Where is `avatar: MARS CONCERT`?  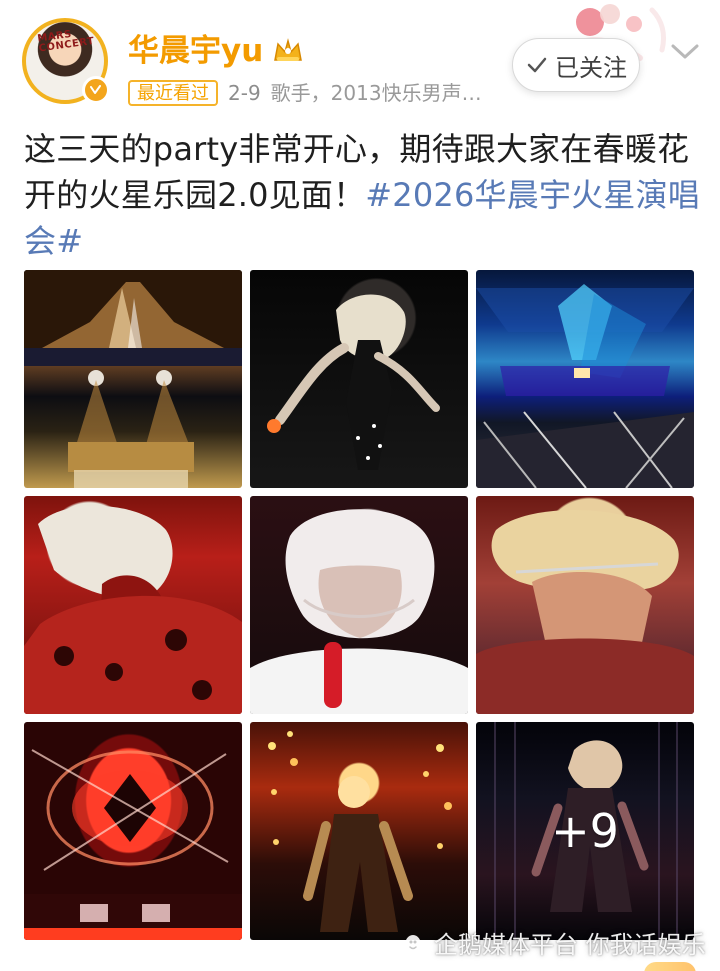 avatar: MARS CONCERT is located at coordinates (66, 61).